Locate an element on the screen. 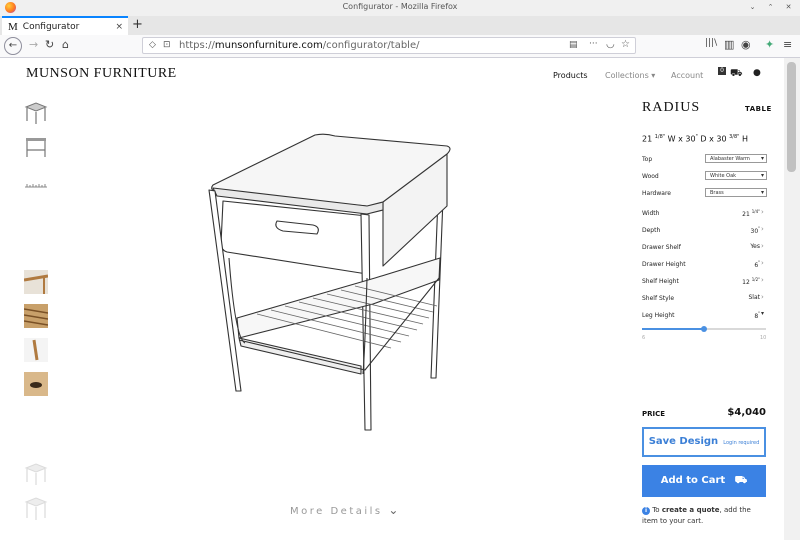  cart-truck-icon: ⛟ is located at coordinates (736, 74).